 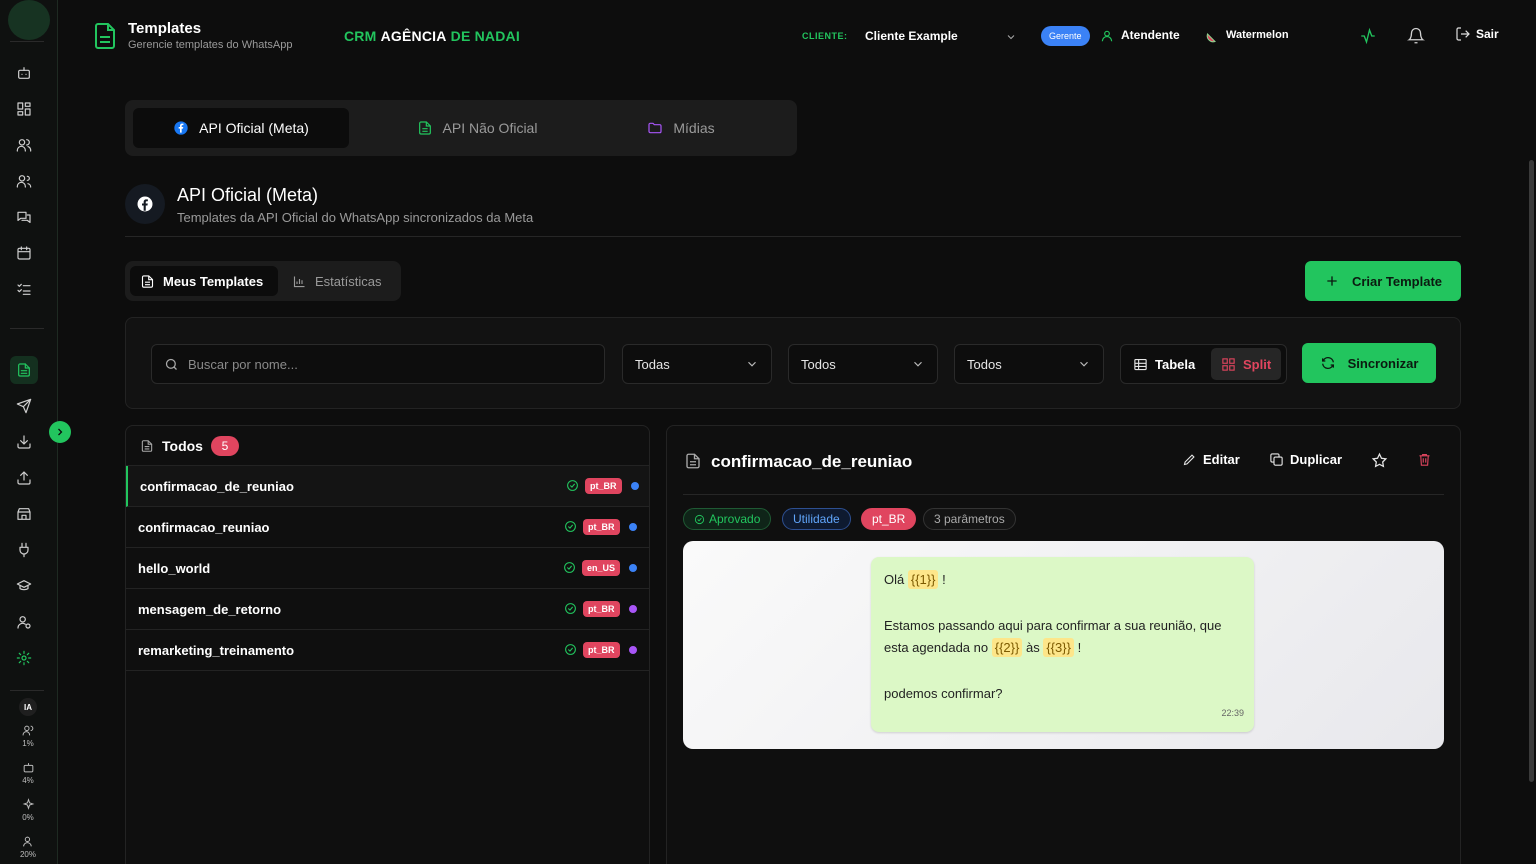 I want to click on users-icon, so click(x=24, y=145).